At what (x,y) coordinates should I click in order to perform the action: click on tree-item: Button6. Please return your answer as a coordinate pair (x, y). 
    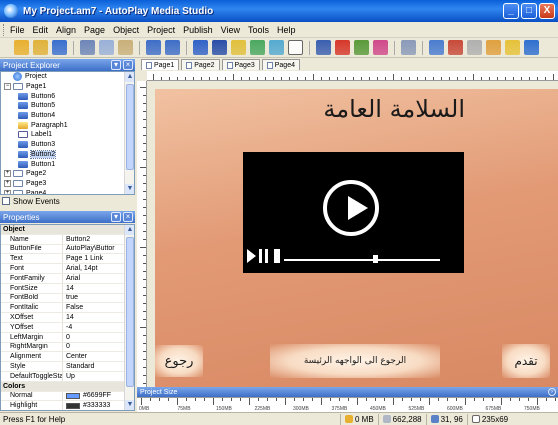
    Looking at the image, I should click on (67, 96).